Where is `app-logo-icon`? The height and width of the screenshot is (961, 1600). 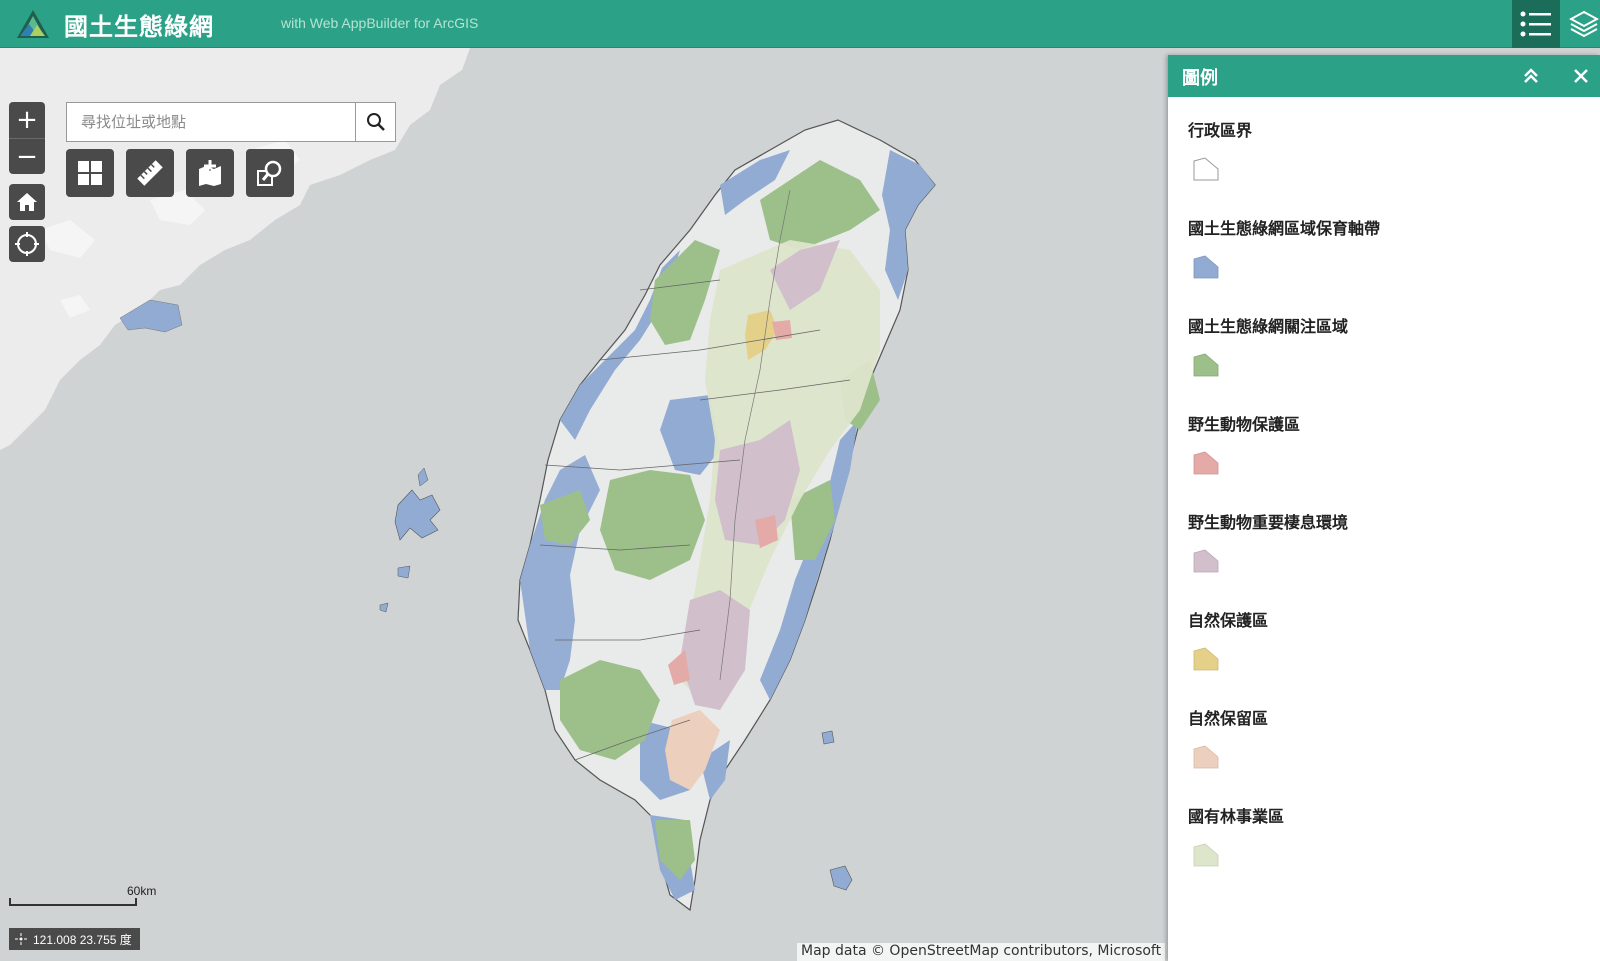 app-logo-icon is located at coordinates (33, 24).